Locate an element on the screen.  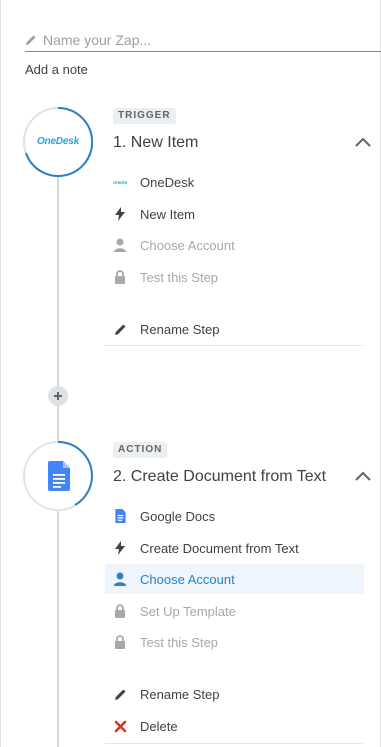
step-row-label: Google Docs is located at coordinates (178, 516).